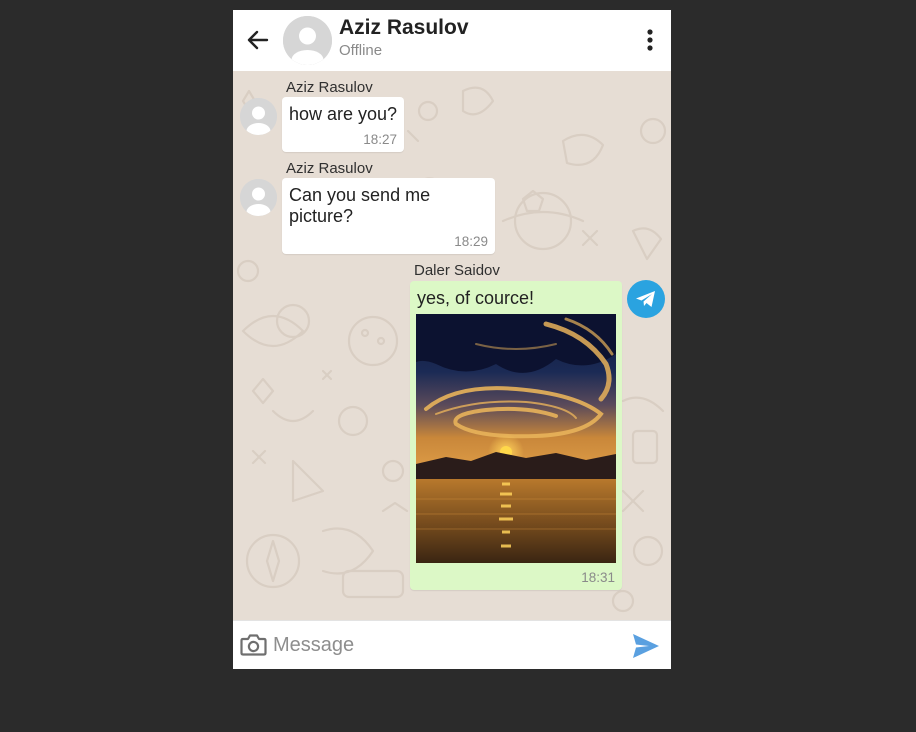 Image resolution: width=916 pixels, height=732 pixels. Describe the element at coordinates (343, 114) in the screenshot. I see `message-text: how are you?` at that location.